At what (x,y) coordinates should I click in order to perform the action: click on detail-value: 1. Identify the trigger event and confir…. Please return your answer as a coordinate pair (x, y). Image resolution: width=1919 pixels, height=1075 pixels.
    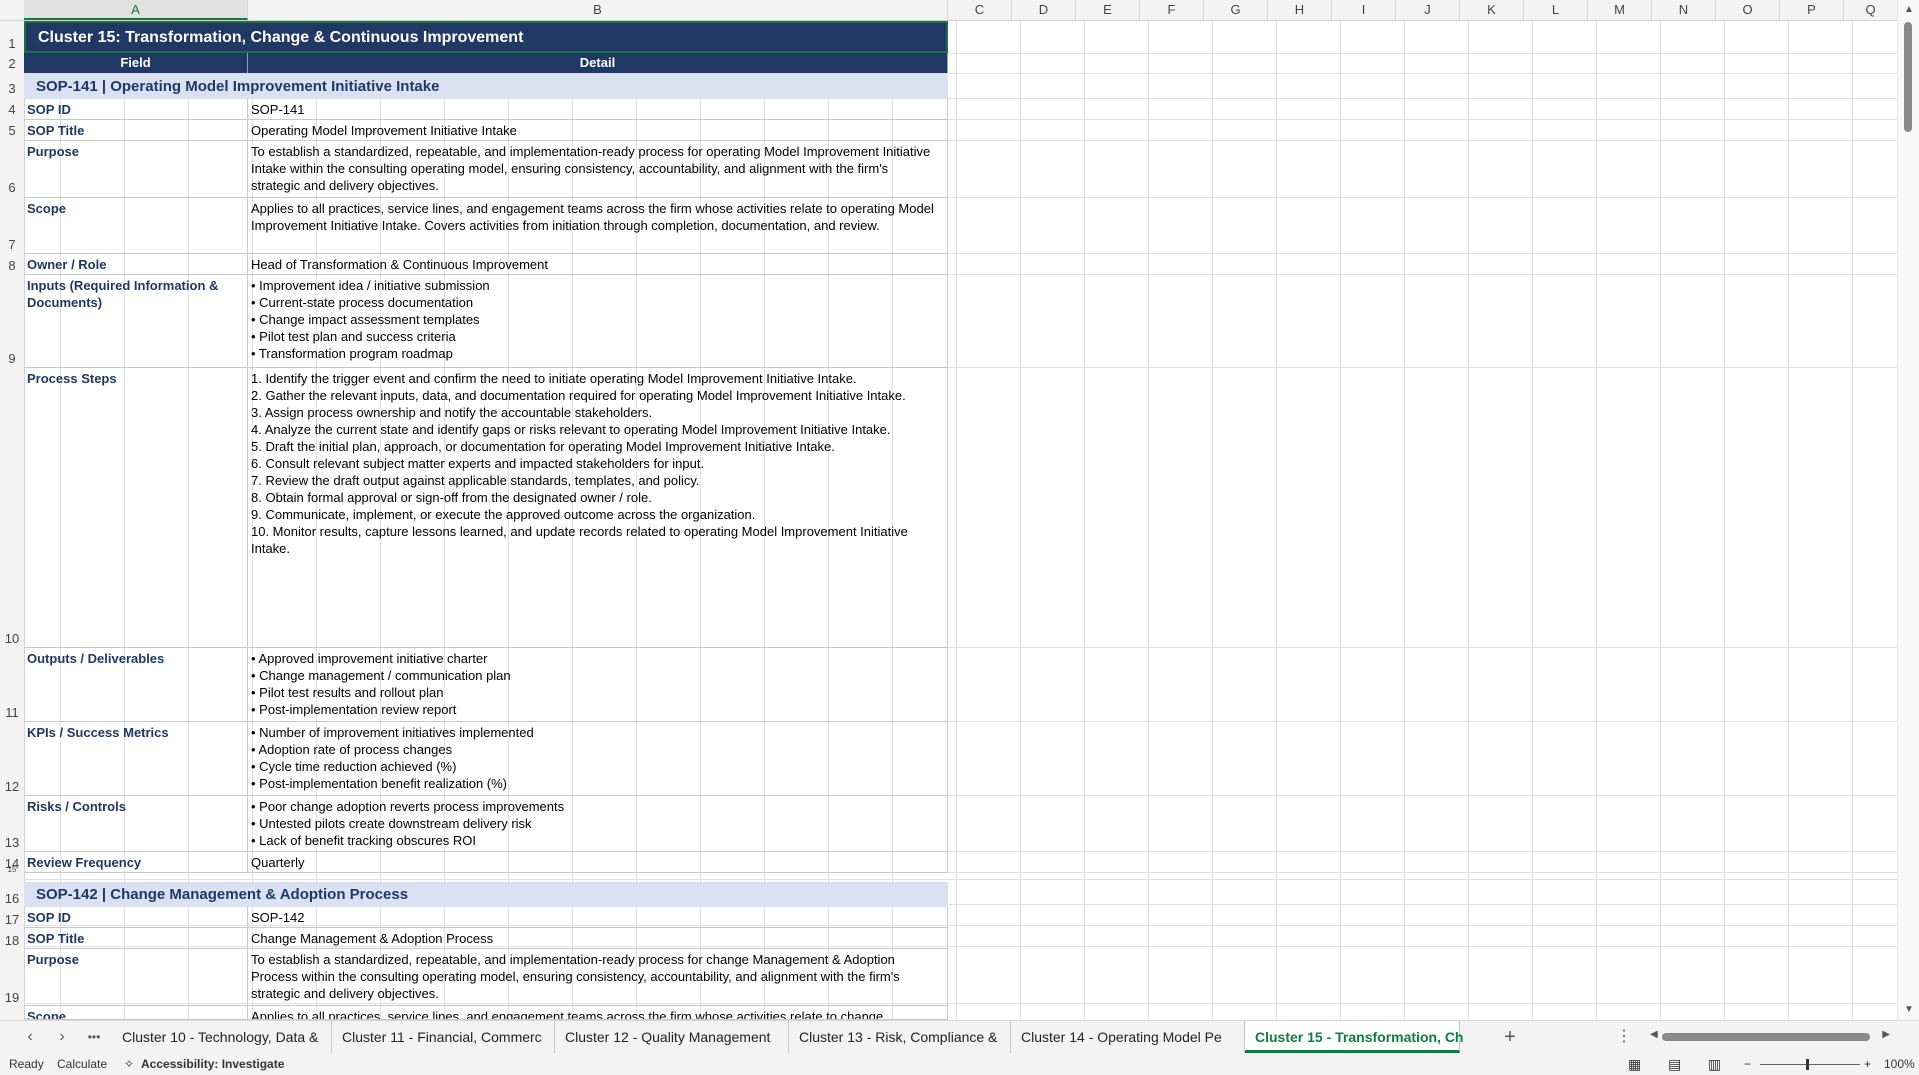
    Looking at the image, I should click on (598, 508).